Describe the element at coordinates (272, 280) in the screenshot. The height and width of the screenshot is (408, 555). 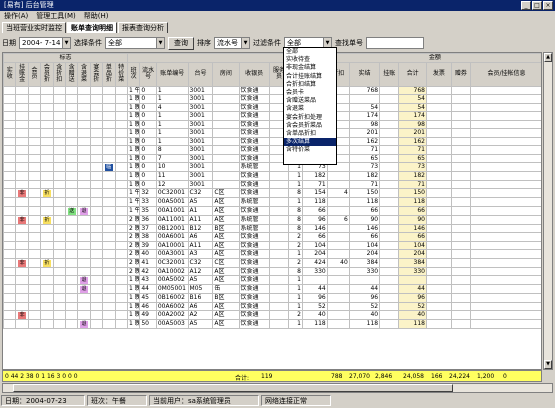
I see `table-row: 退 1 晚餐4300A5002A5A区饮食通 1` at that location.